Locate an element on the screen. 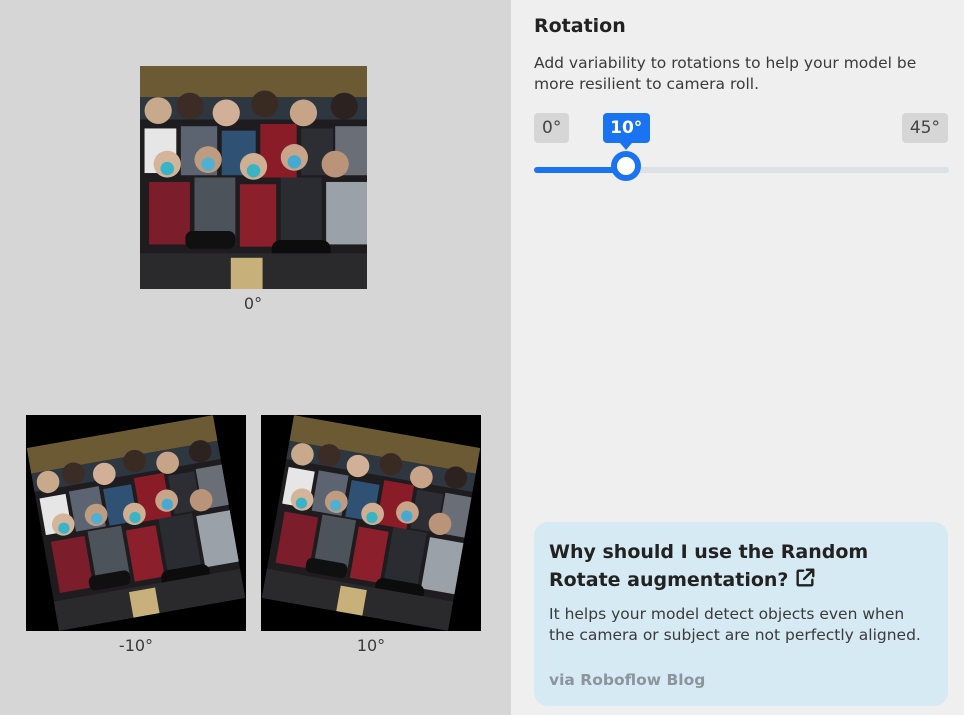 This screenshot has height=715, width=964. rotation-slider-track is located at coordinates (741, 170).